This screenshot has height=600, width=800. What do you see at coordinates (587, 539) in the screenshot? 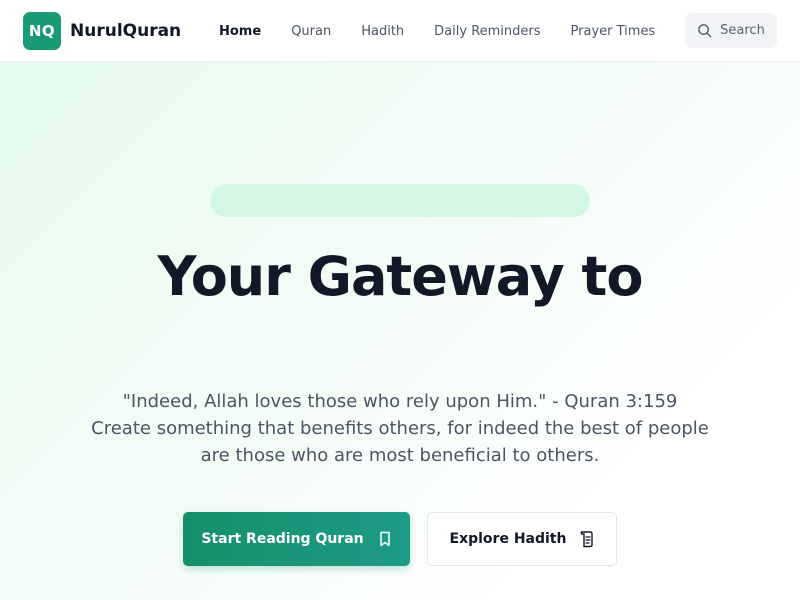
I see `scroll-icon` at bounding box center [587, 539].